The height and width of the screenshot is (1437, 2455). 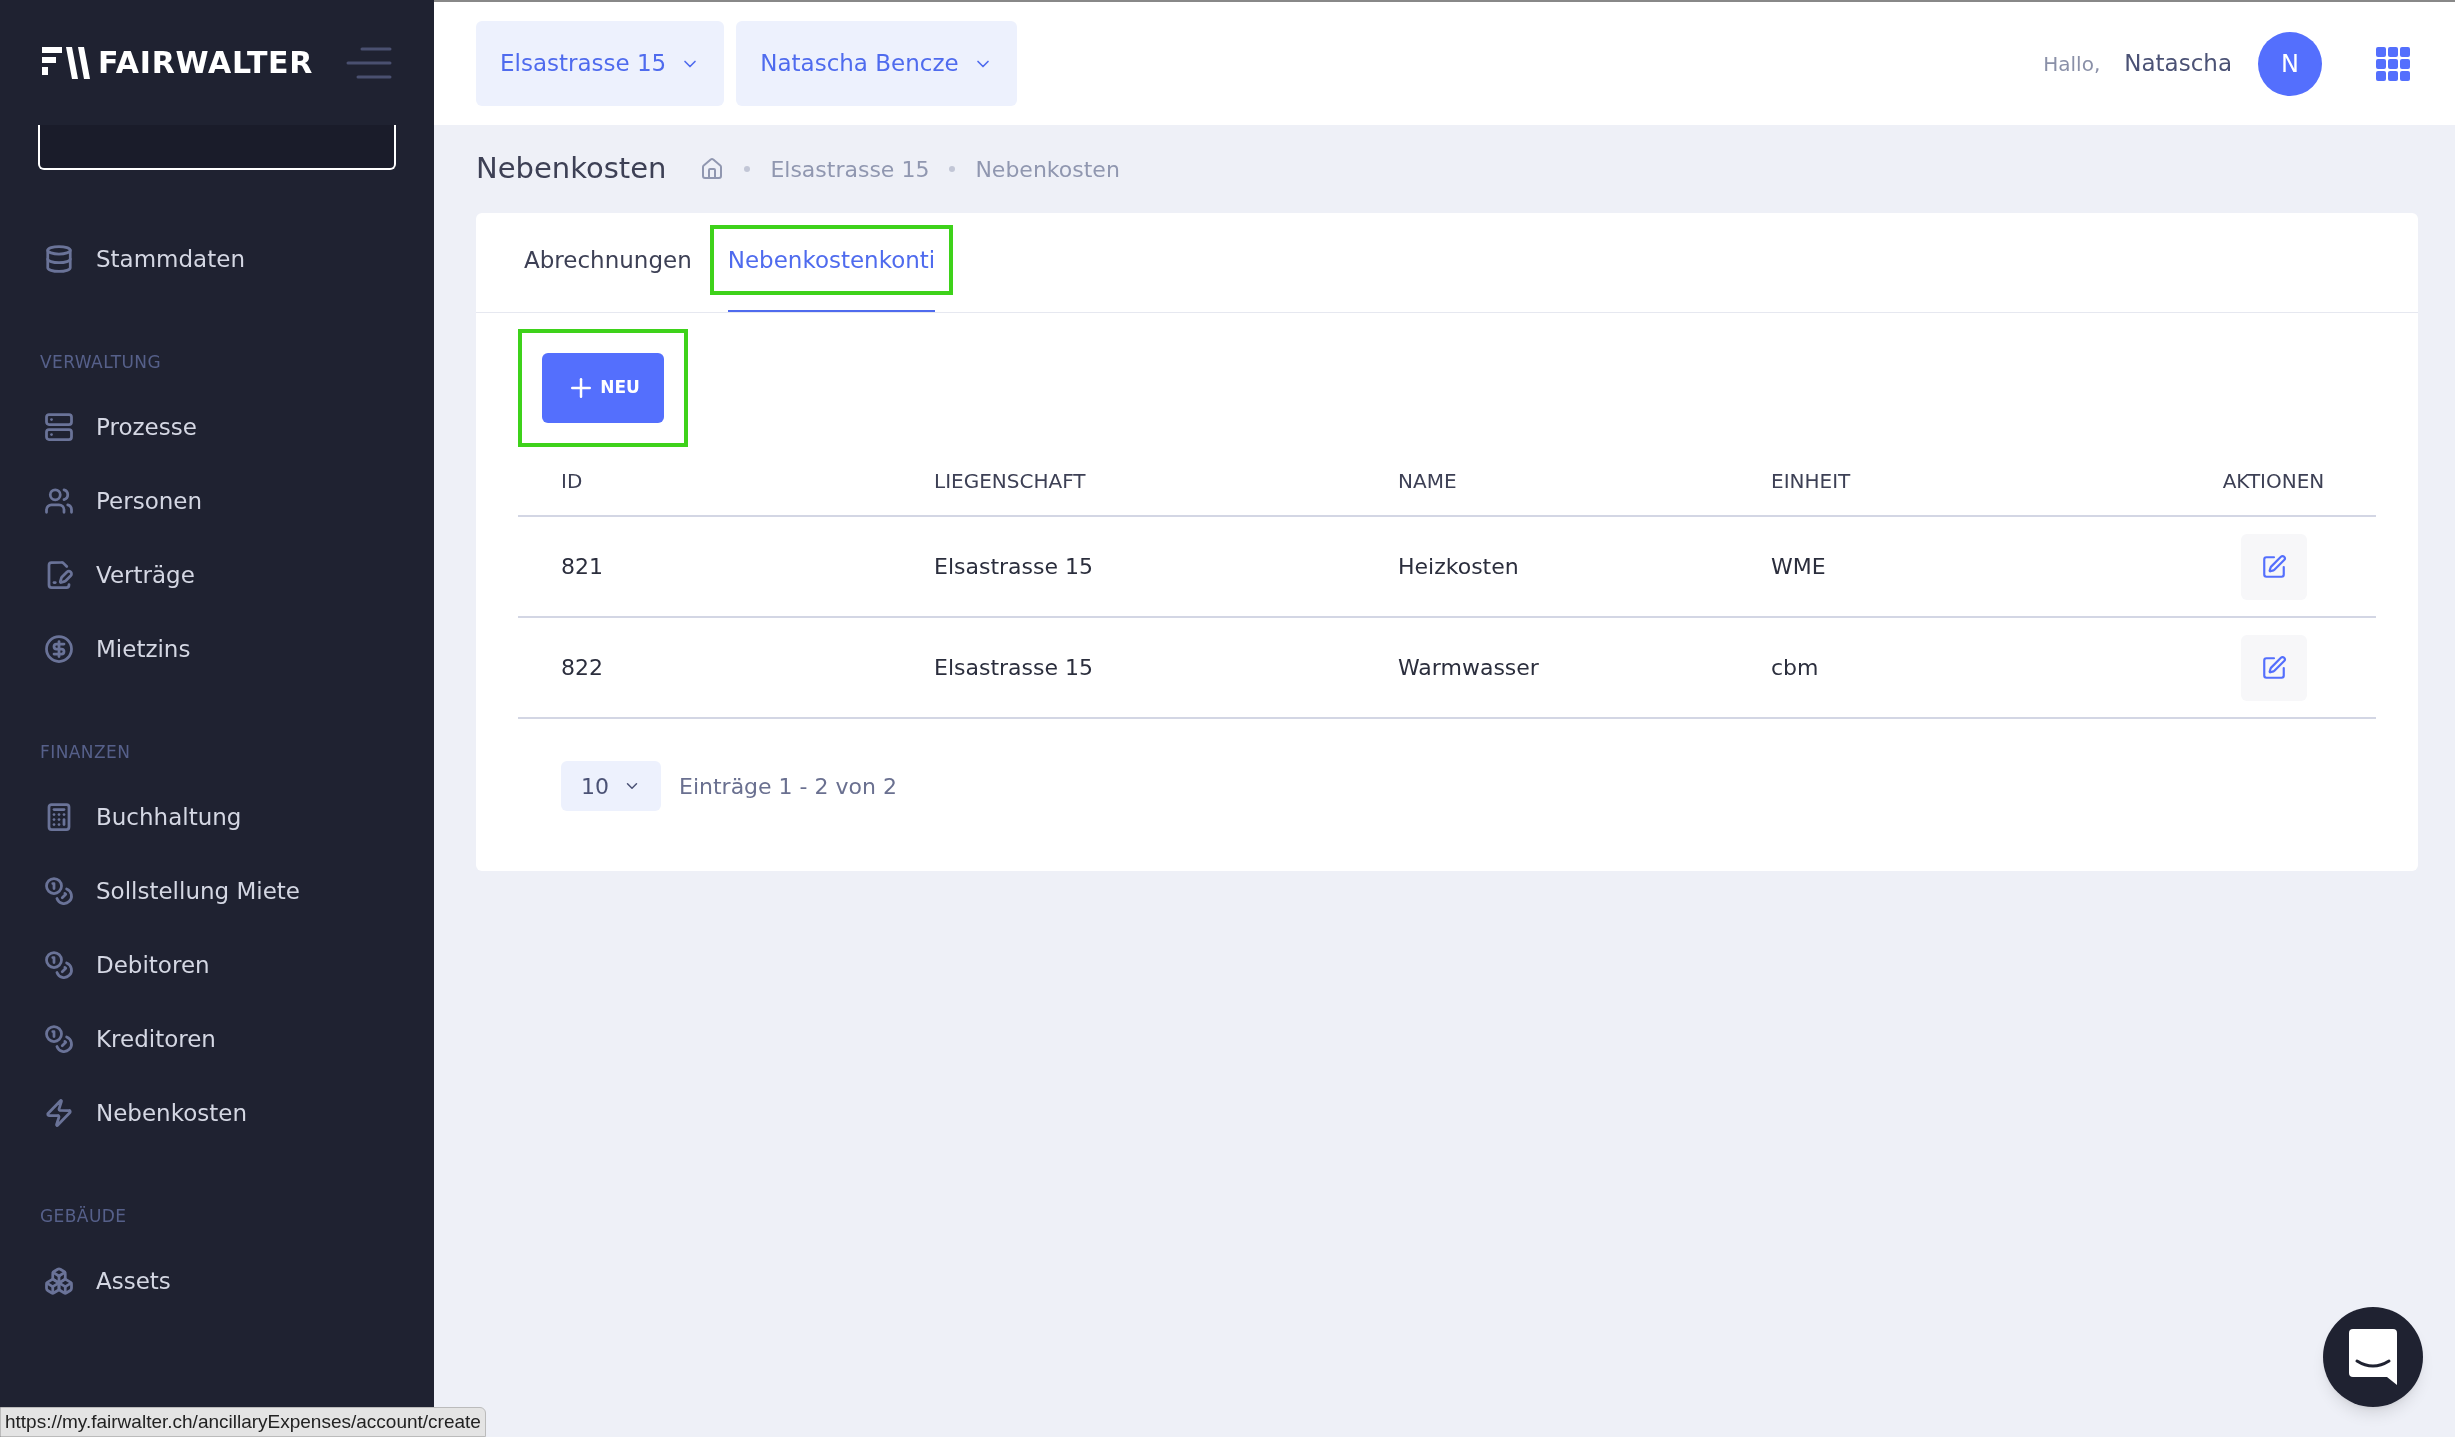 What do you see at coordinates (600, 63) in the screenshot?
I see `selector-dropdown: Elsastrasse 15` at bounding box center [600, 63].